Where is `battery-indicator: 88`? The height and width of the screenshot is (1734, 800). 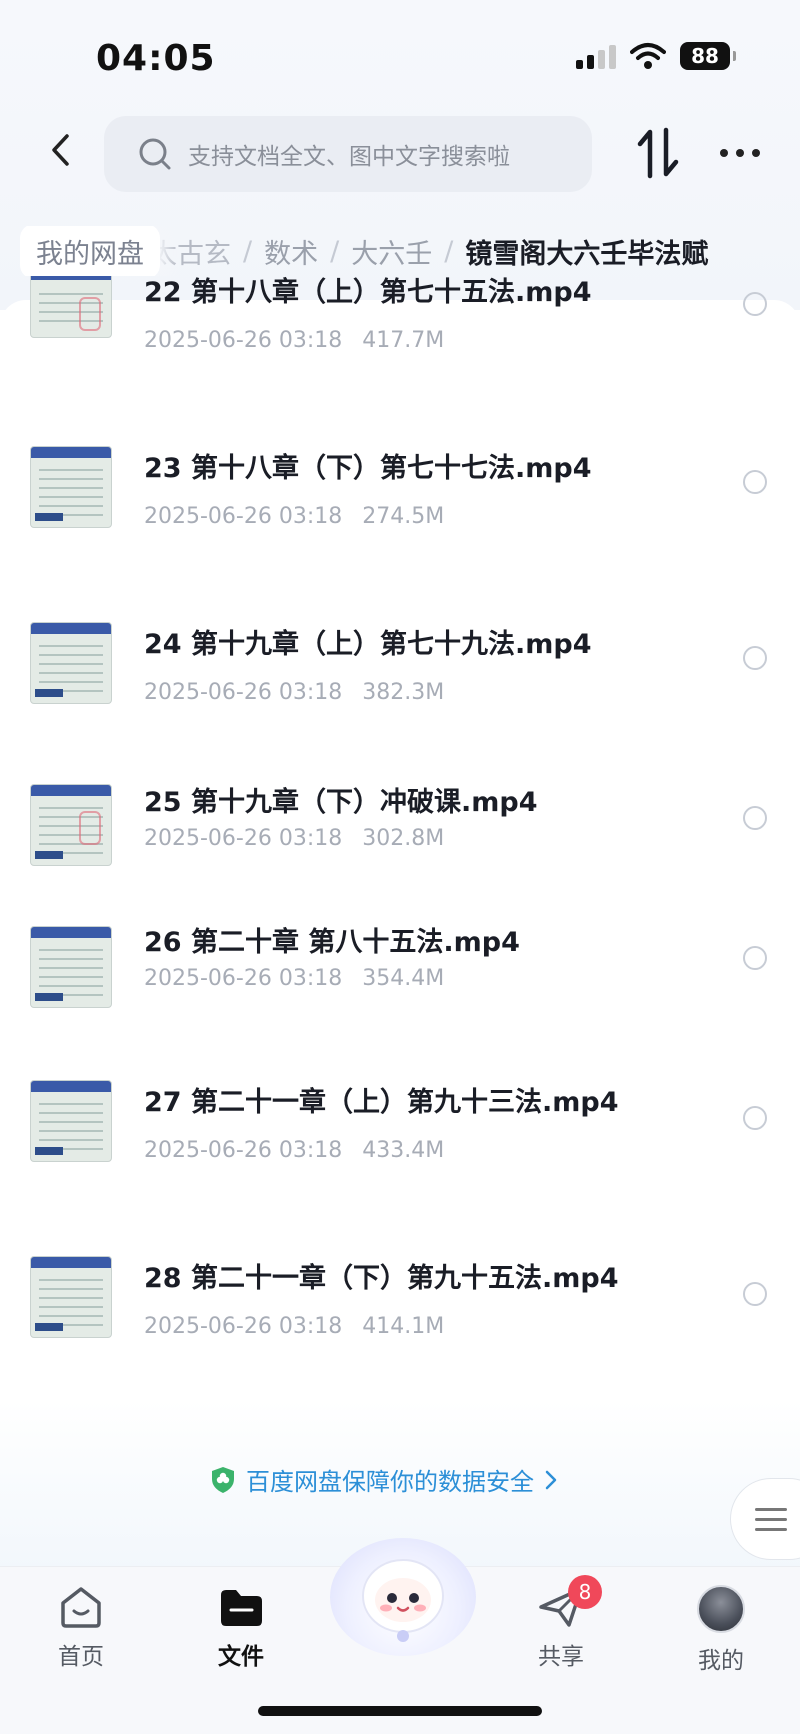
battery-indicator: 88 is located at coordinates (708, 56).